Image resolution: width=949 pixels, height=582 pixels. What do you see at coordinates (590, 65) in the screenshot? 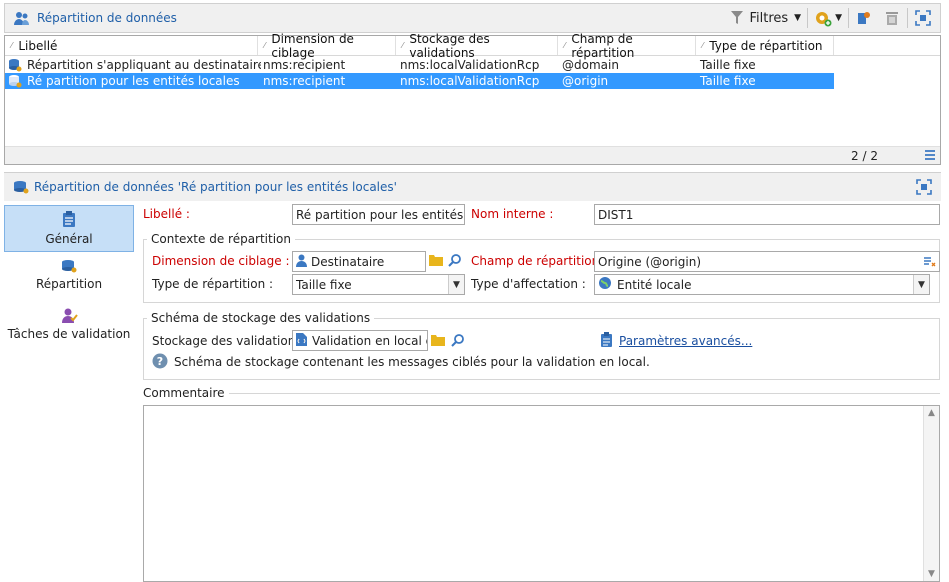
I see `cell-field: @domain` at bounding box center [590, 65].